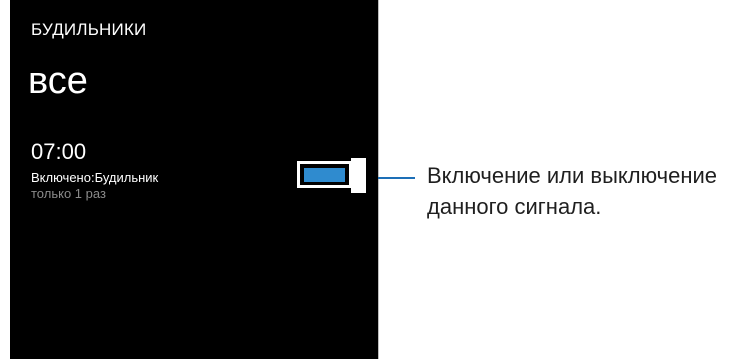  Describe the element at coordinates (59, 151) in the screenshot. I see `alarm-time: 07:00` at that location.